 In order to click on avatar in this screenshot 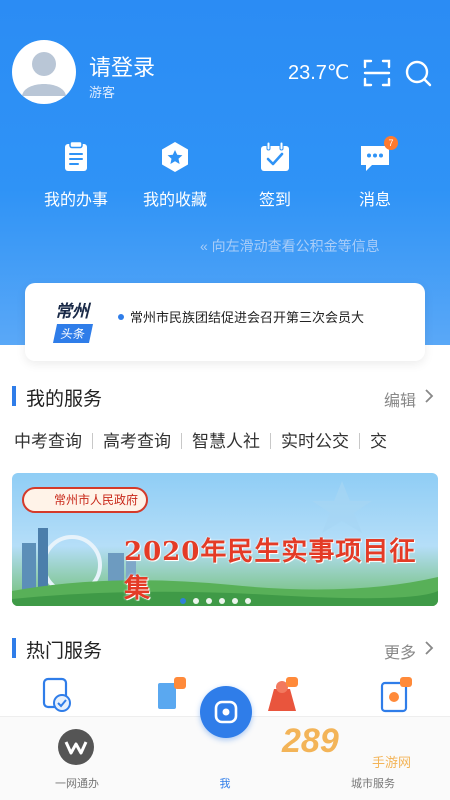, I will do `click(44, 72)`.